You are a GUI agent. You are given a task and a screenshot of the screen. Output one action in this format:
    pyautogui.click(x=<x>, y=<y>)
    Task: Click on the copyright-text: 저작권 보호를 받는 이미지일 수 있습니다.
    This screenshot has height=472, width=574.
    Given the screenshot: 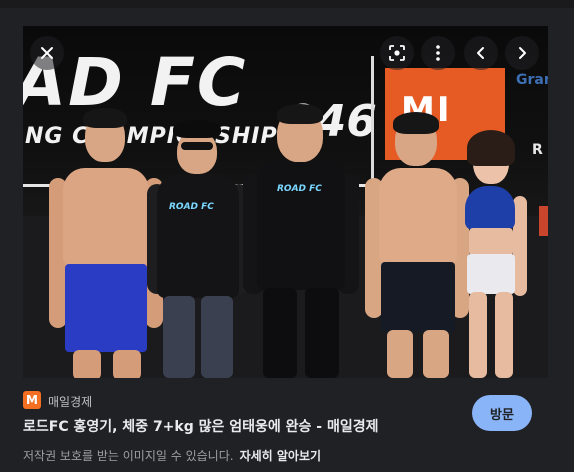 What is the action you would take?
    pyautogui.click(x=128, y=456)
    